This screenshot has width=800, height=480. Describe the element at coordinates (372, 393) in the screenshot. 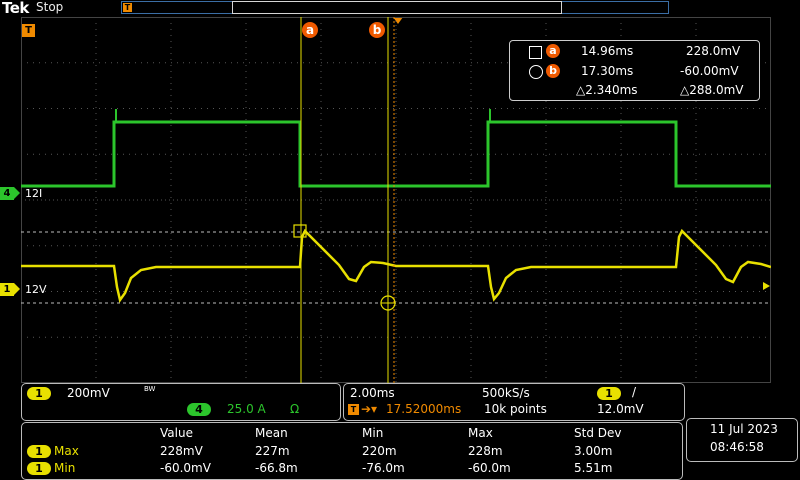

I see `time-per-div: 2.00ms` at that location.